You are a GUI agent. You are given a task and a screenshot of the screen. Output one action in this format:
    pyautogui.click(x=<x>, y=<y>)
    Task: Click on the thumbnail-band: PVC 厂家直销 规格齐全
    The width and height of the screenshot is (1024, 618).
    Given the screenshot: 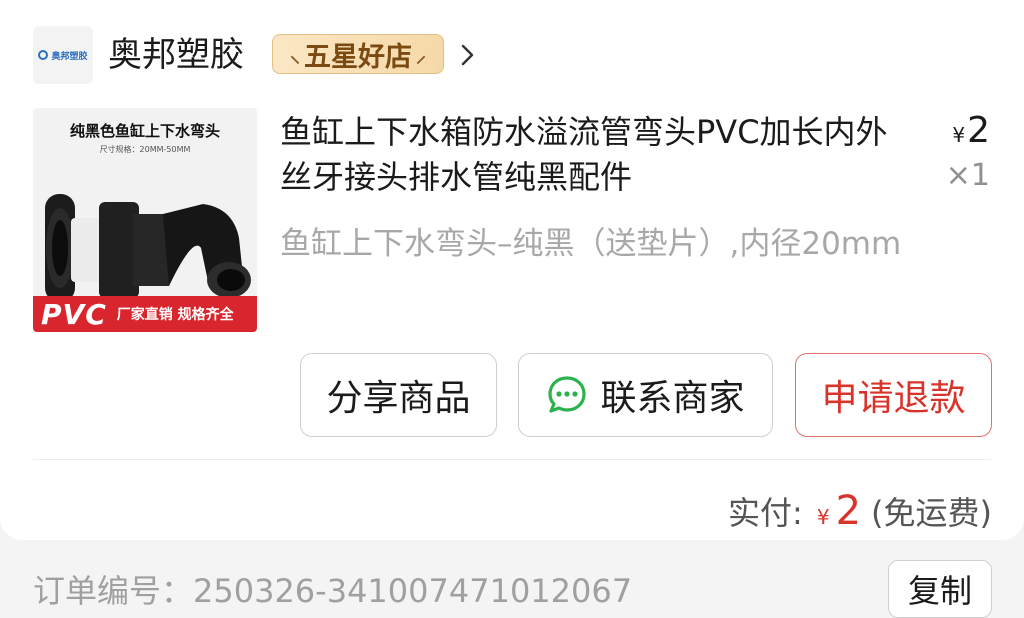 What is the action you would take?
    pyautogui.click(x=145, y=314)
    